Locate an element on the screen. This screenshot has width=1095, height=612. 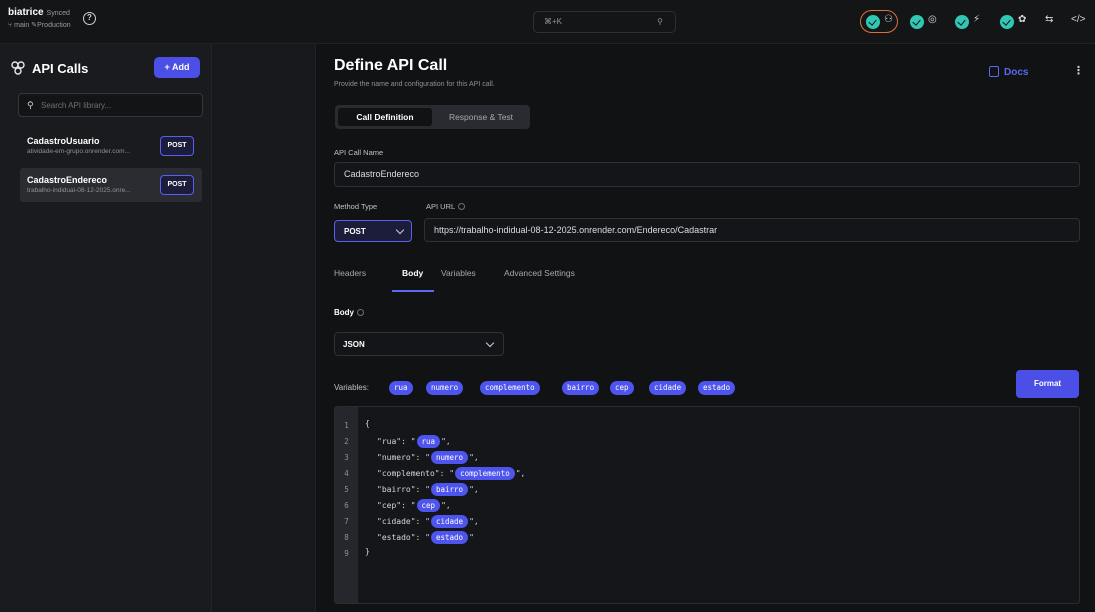
docs-link: Docs is located at coordinates (1008, 72).